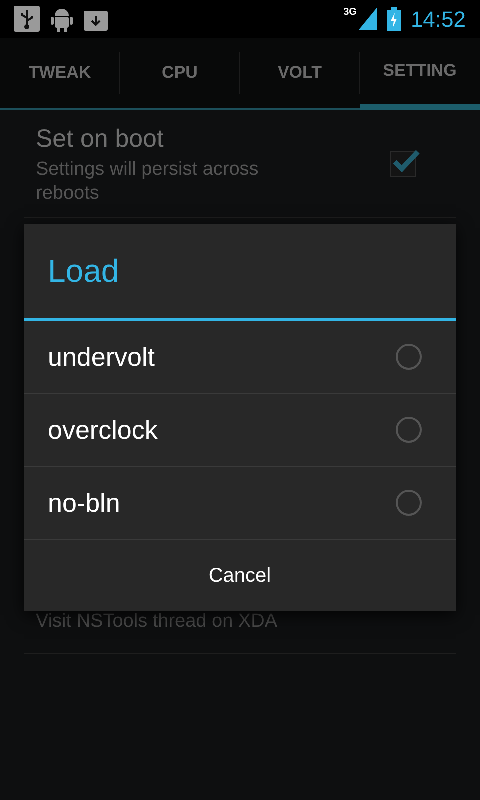 This screenshot has height=800, width=480. What do you see at coordinates (240, 503) in the screenshot?
I see `option-row: no-bln` at bounding box center [240, 503].